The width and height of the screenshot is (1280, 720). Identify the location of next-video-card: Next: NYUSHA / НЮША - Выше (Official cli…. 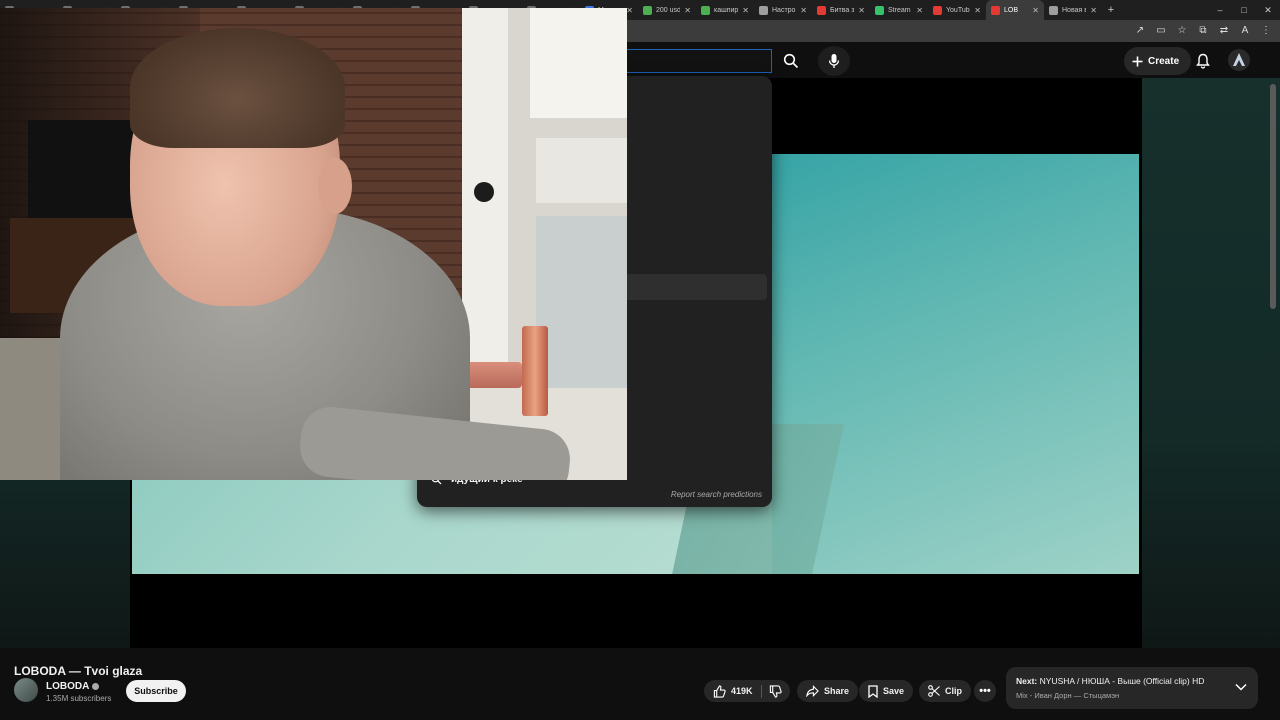
(1132, 688).